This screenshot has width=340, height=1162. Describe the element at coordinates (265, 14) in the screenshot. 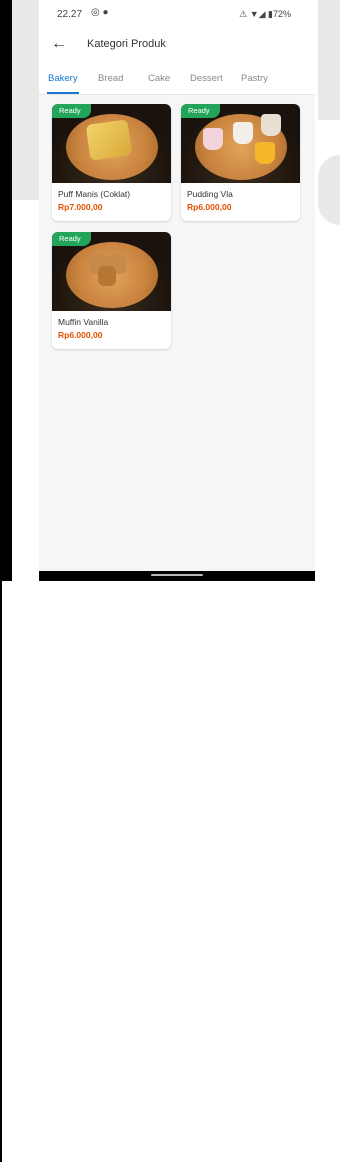

I see `battery-status: ⚠ ▼◢ ▮72%` at that location.